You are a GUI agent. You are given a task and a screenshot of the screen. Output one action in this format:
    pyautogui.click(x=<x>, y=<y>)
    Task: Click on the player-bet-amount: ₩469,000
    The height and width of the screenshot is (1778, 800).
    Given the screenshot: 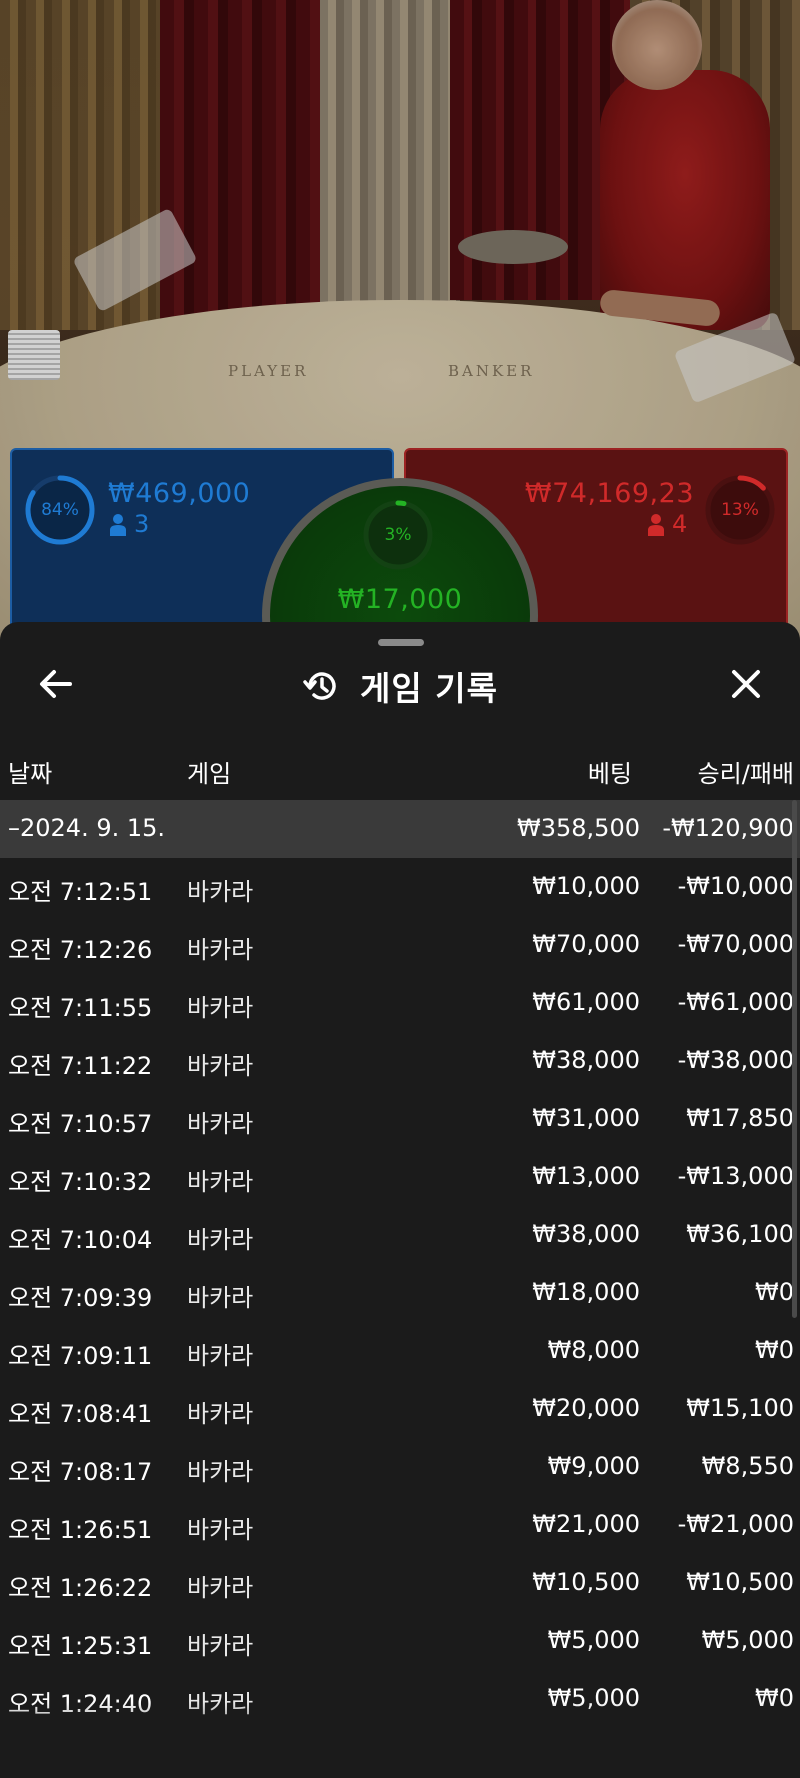 What is the action you would take?
    pyautogui.click(x=179, y=493)
    